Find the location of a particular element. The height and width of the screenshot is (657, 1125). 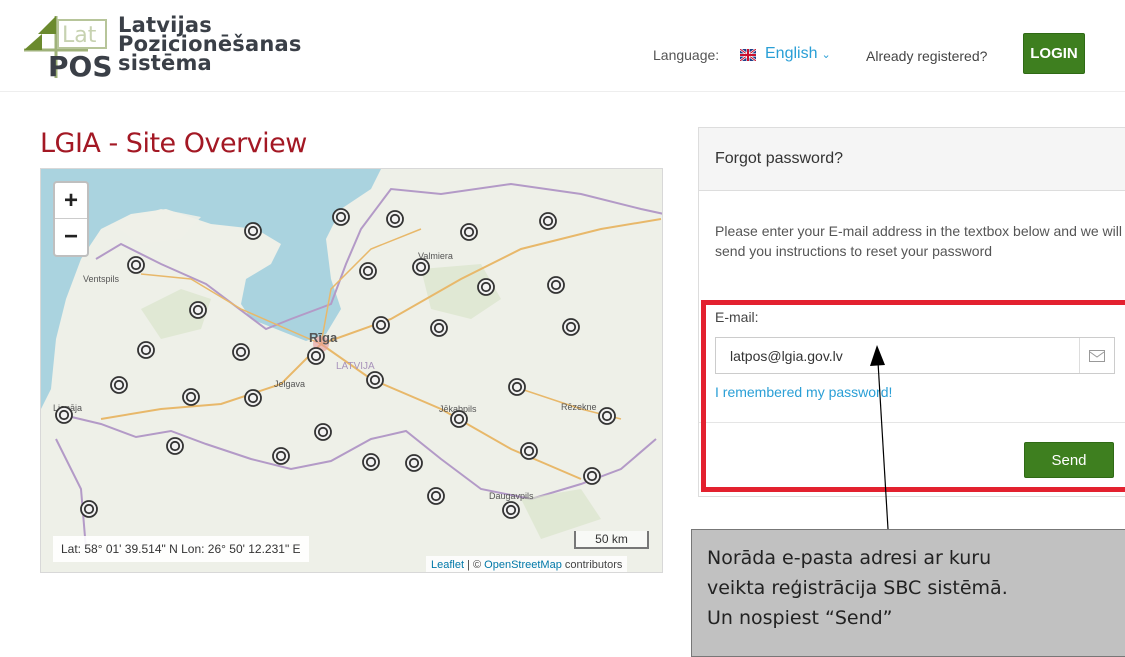

place-label-ventspils: Ventspils is located at coordinates (101, 279).